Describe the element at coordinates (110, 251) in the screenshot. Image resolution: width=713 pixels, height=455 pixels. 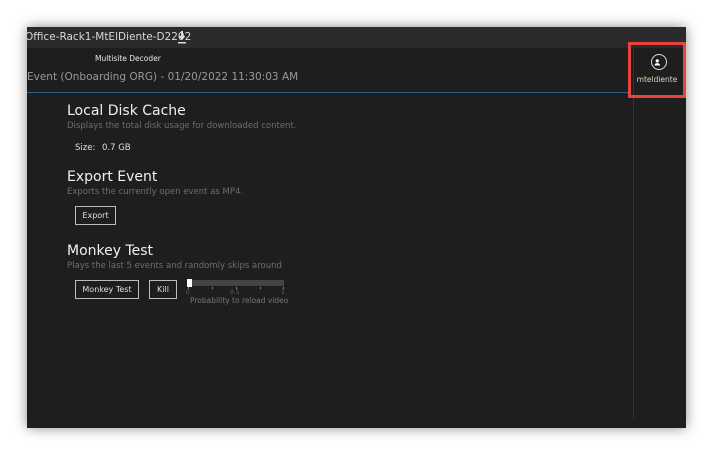
I see `section-title: Monkey Test` at that location.